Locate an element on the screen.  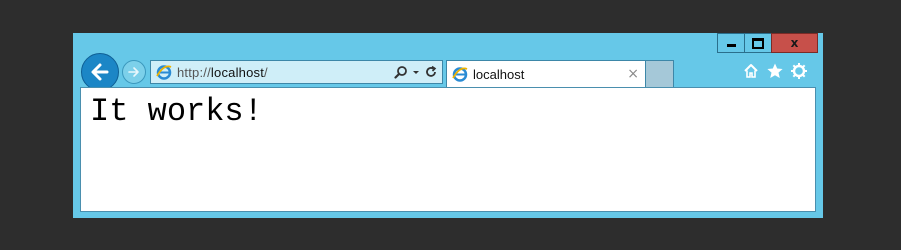
back-button is located at coordinates (100, 72).